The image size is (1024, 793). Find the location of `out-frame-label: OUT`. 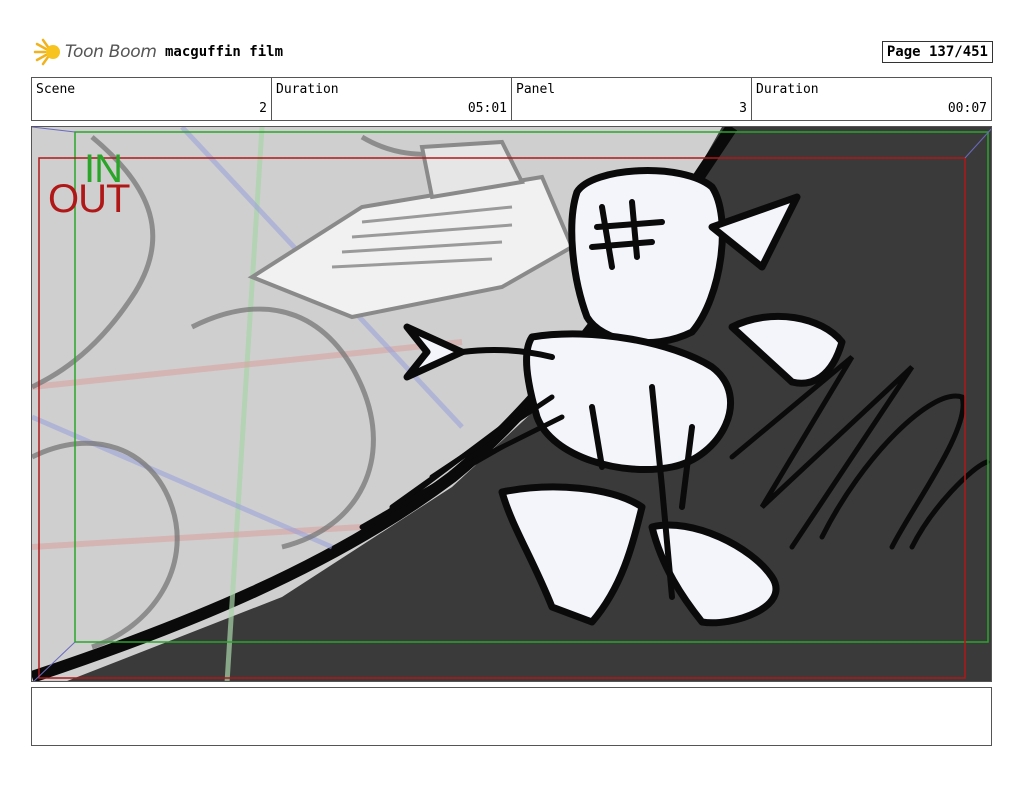

out-frame-label: OUT is located at coordinates (89, 199).